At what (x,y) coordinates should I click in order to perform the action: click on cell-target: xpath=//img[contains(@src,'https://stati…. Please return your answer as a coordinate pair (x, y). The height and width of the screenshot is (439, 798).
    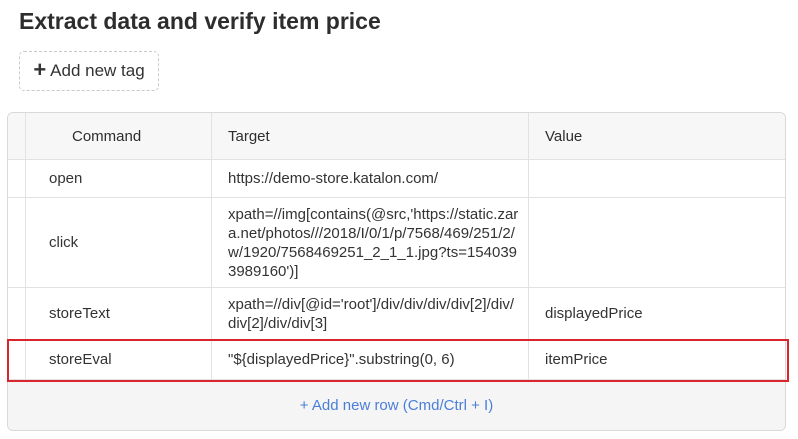
    Looking at the image, I should click on (370, 242).